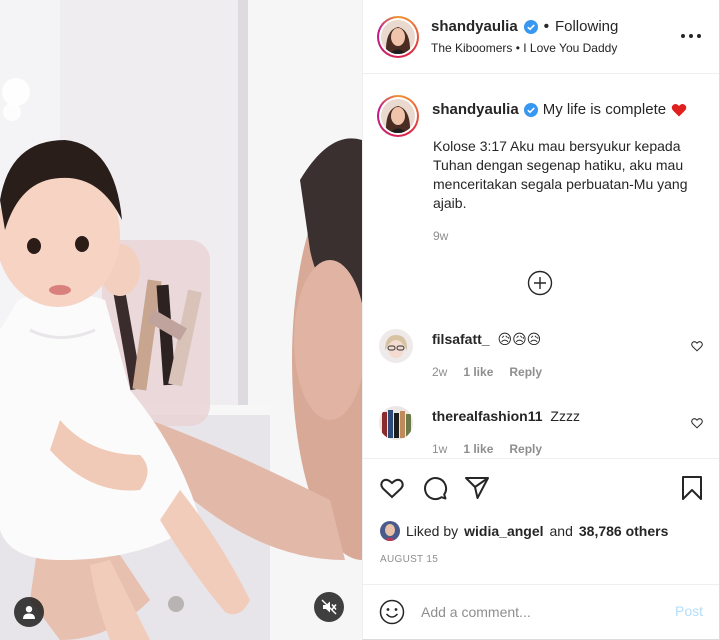 Image resolution: width=720 pixels, height=640 pixels. I want to click on comment-body: filsafatt_ 😥😥😥, so click(486, 339).